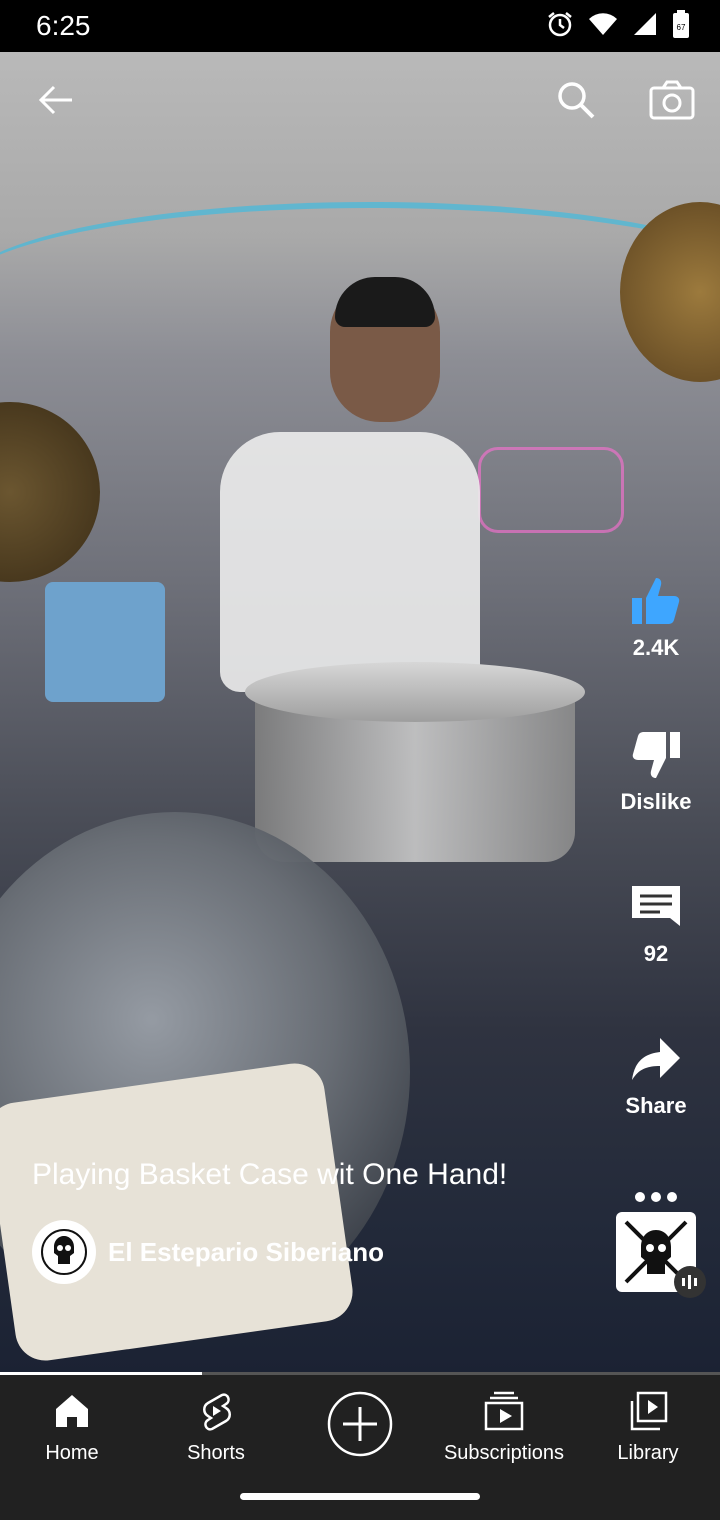 This screenshot has height=1520, width=720. I want to click on comments-button: 92, so click(656, 923).